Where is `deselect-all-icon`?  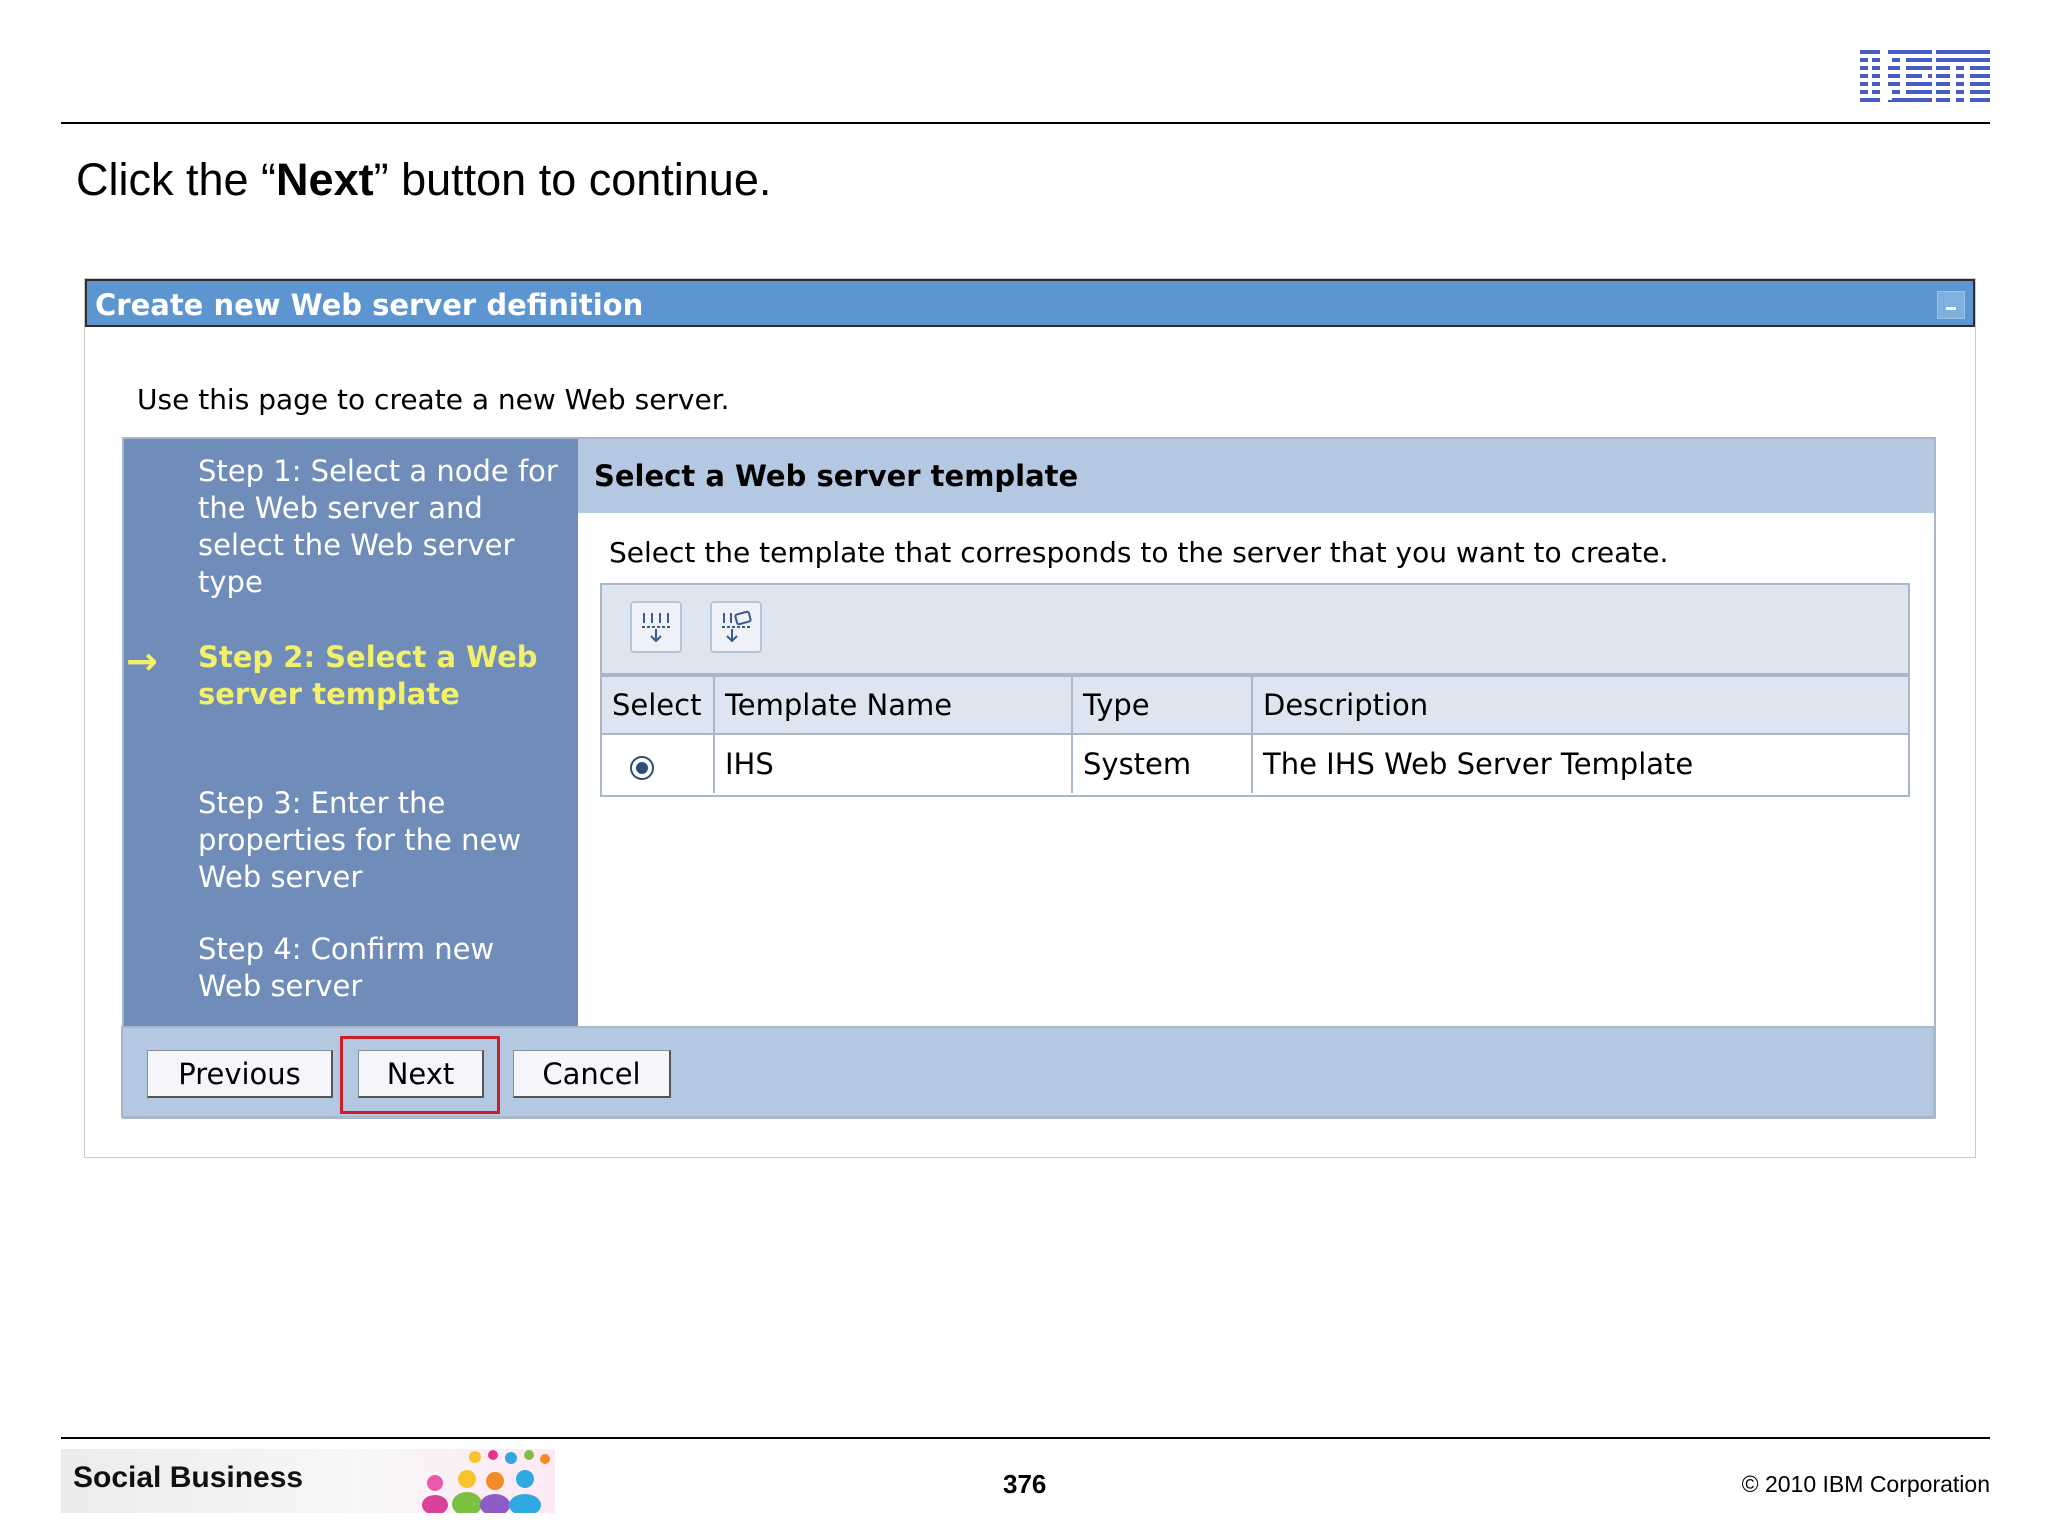 deselect-all-icon is located at coordinates (736, 627).